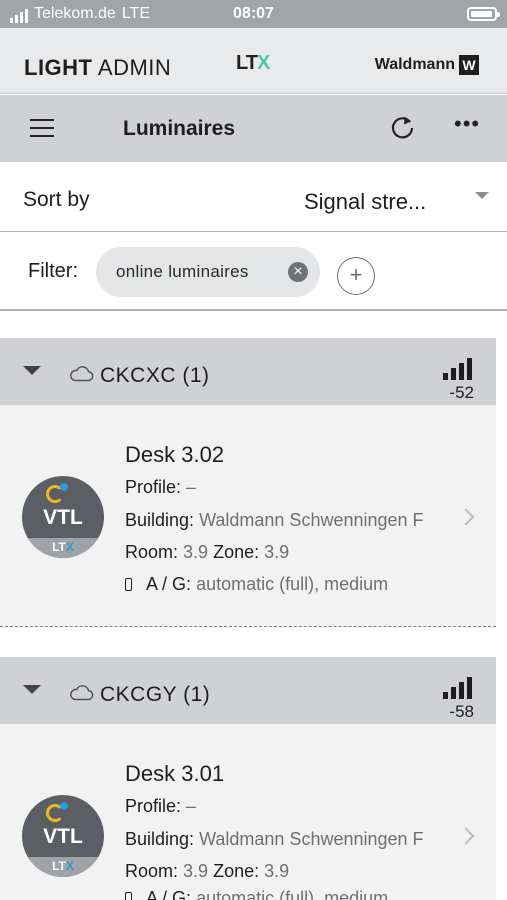 Image resolution: width=507 pixels, height=900 pixels. Describe the element at coordinates (247, 63) in the screenshot. I see `ltx-logo-main: LT` at that location.